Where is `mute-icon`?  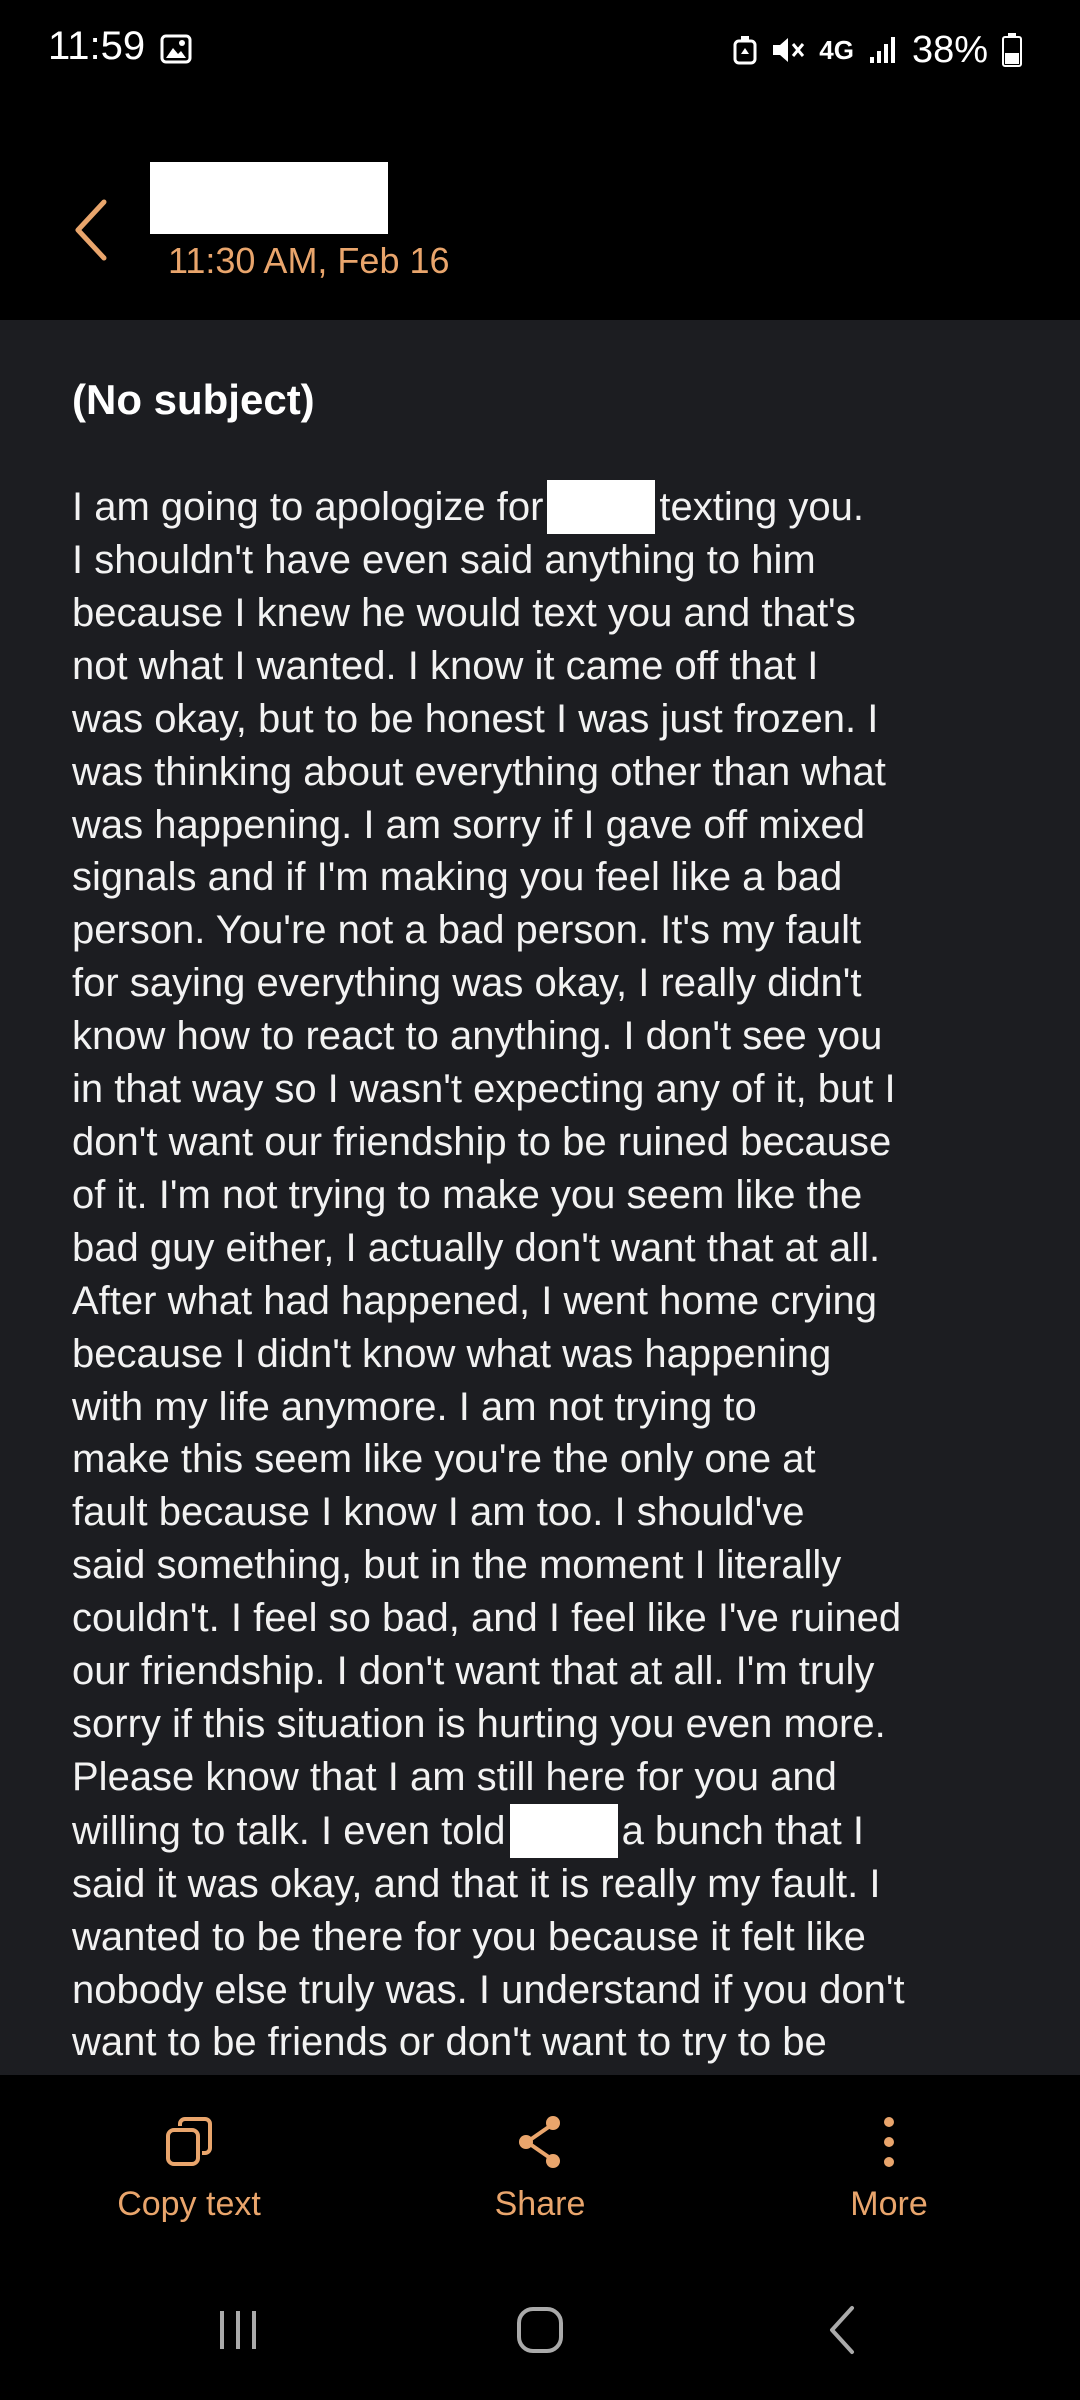
mute-icon is located at coordinates (789, 50).